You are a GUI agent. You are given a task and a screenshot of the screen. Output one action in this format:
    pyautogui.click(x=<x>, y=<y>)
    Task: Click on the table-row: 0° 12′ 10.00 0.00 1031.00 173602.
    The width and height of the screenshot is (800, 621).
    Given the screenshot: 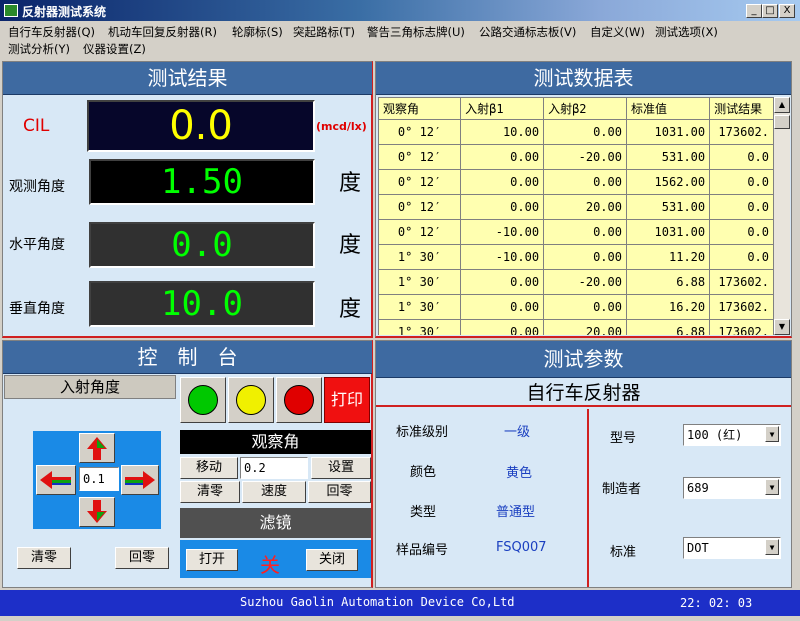 What is the action you would take?
    pyautogui.click(x=576, y=132)
    